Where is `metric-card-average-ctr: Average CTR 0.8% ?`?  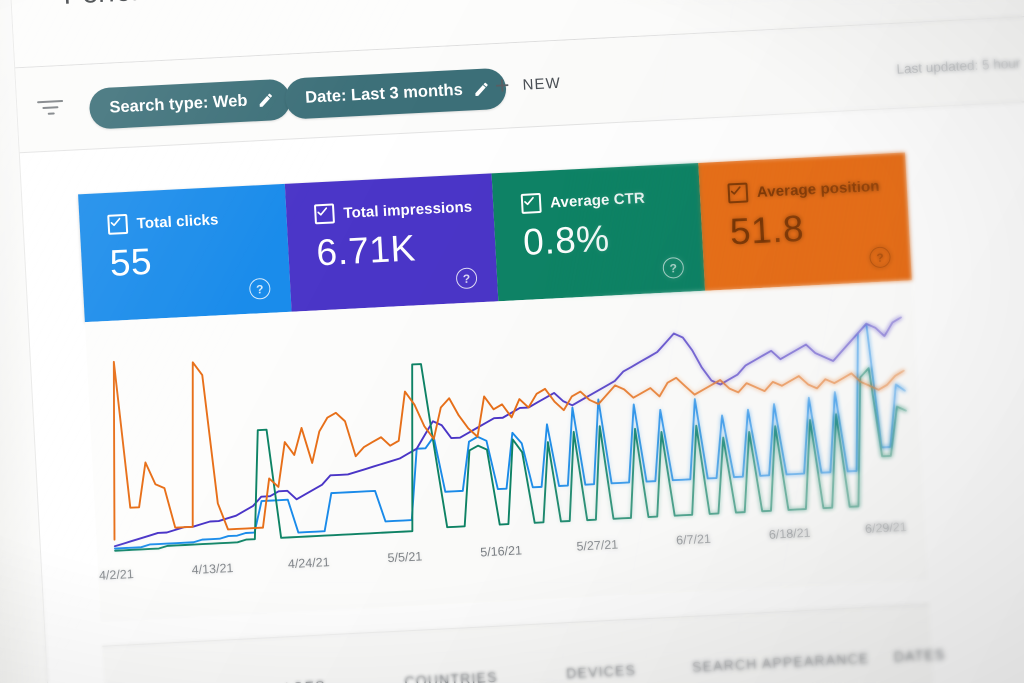
metric-card-average-ctr: Average CTR 0.8% ? is located at coordinates (598, 232).